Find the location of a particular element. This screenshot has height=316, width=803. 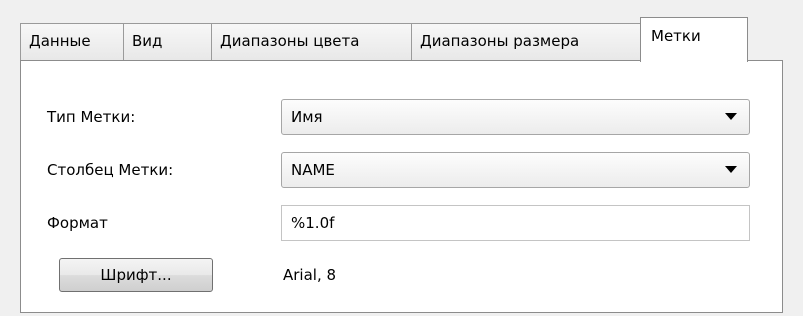

label-column-value: NAME is located at coordinates (313, 170).